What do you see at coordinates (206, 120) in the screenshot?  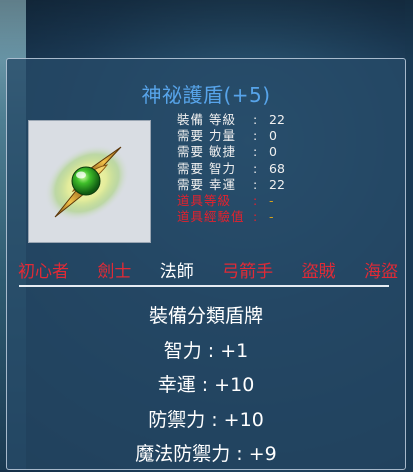 I see `requirement-label: 裝備 等級` at bounding box center [206, 120].